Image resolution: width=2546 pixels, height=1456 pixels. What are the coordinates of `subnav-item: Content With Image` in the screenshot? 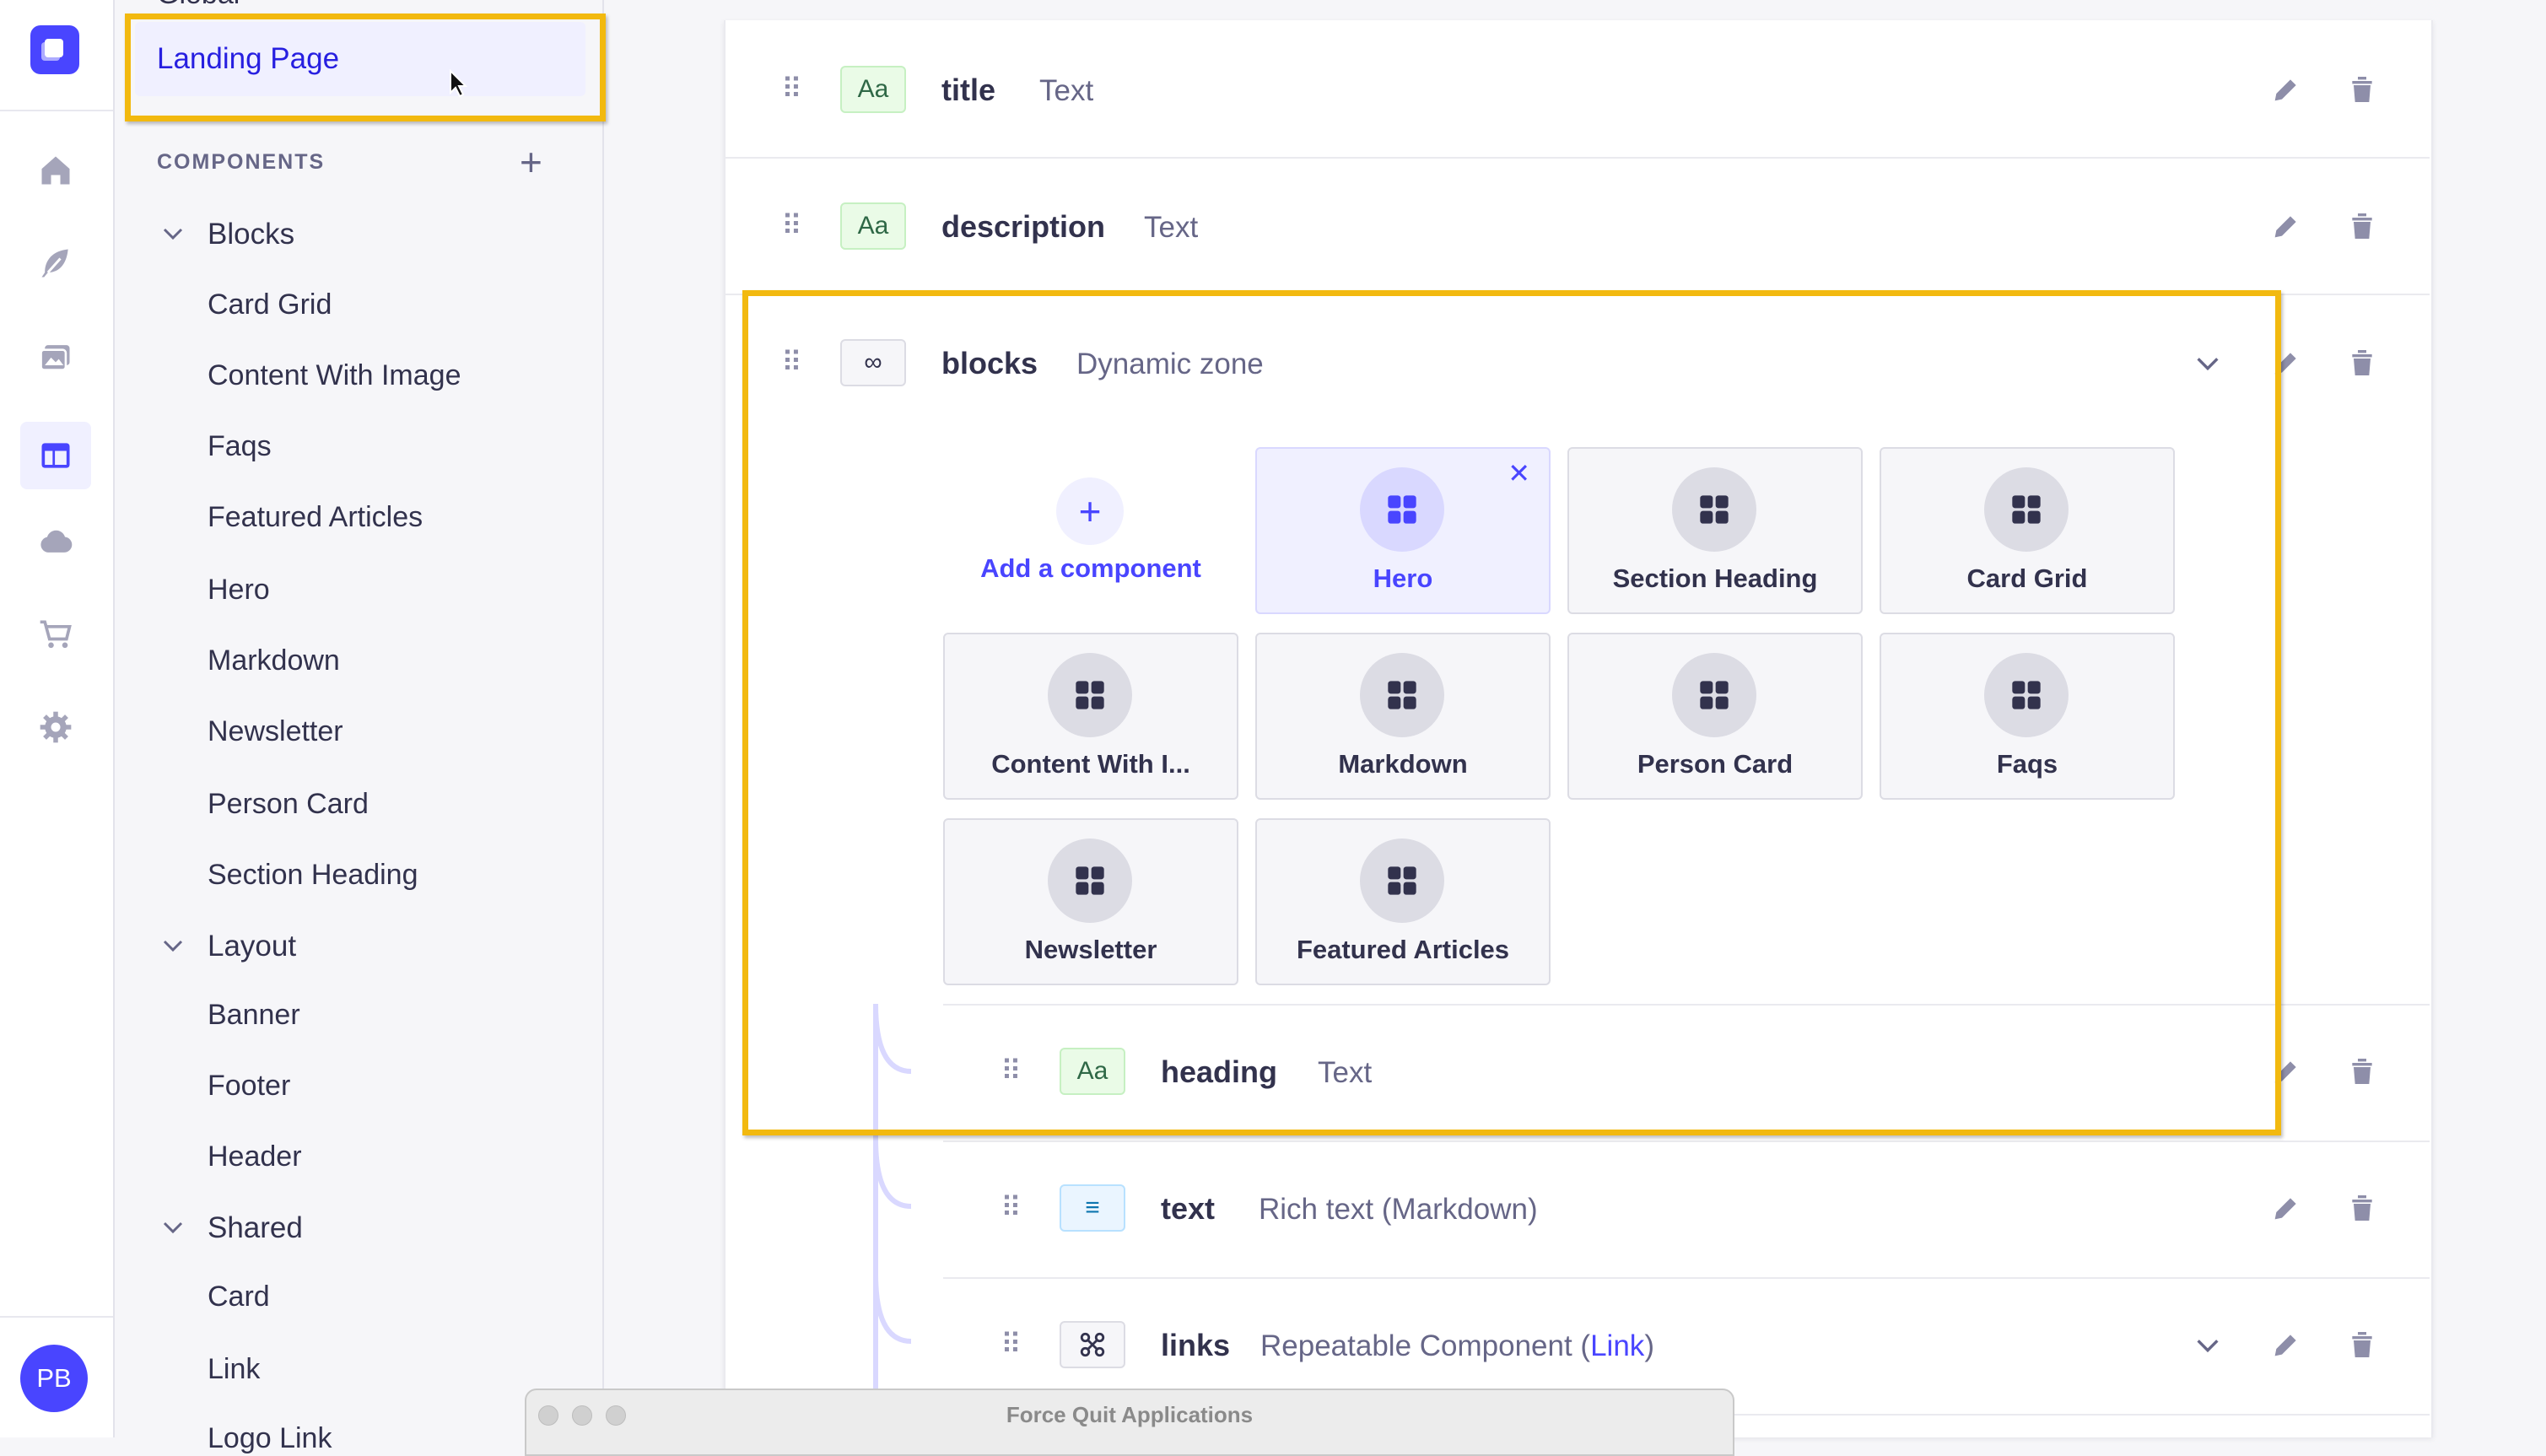 It's located at (334, 375).